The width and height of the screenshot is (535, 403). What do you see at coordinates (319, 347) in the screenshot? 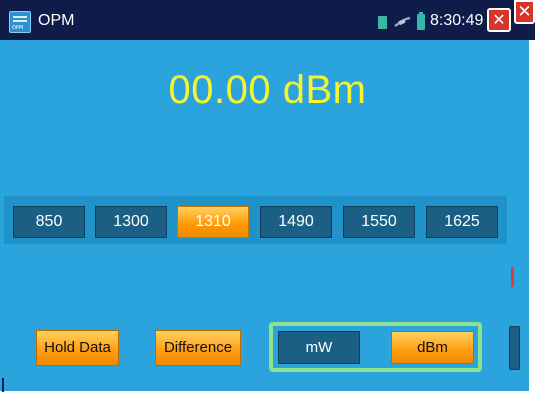
I see `unit-mw-button: mW` at bounding box center [319, 347].